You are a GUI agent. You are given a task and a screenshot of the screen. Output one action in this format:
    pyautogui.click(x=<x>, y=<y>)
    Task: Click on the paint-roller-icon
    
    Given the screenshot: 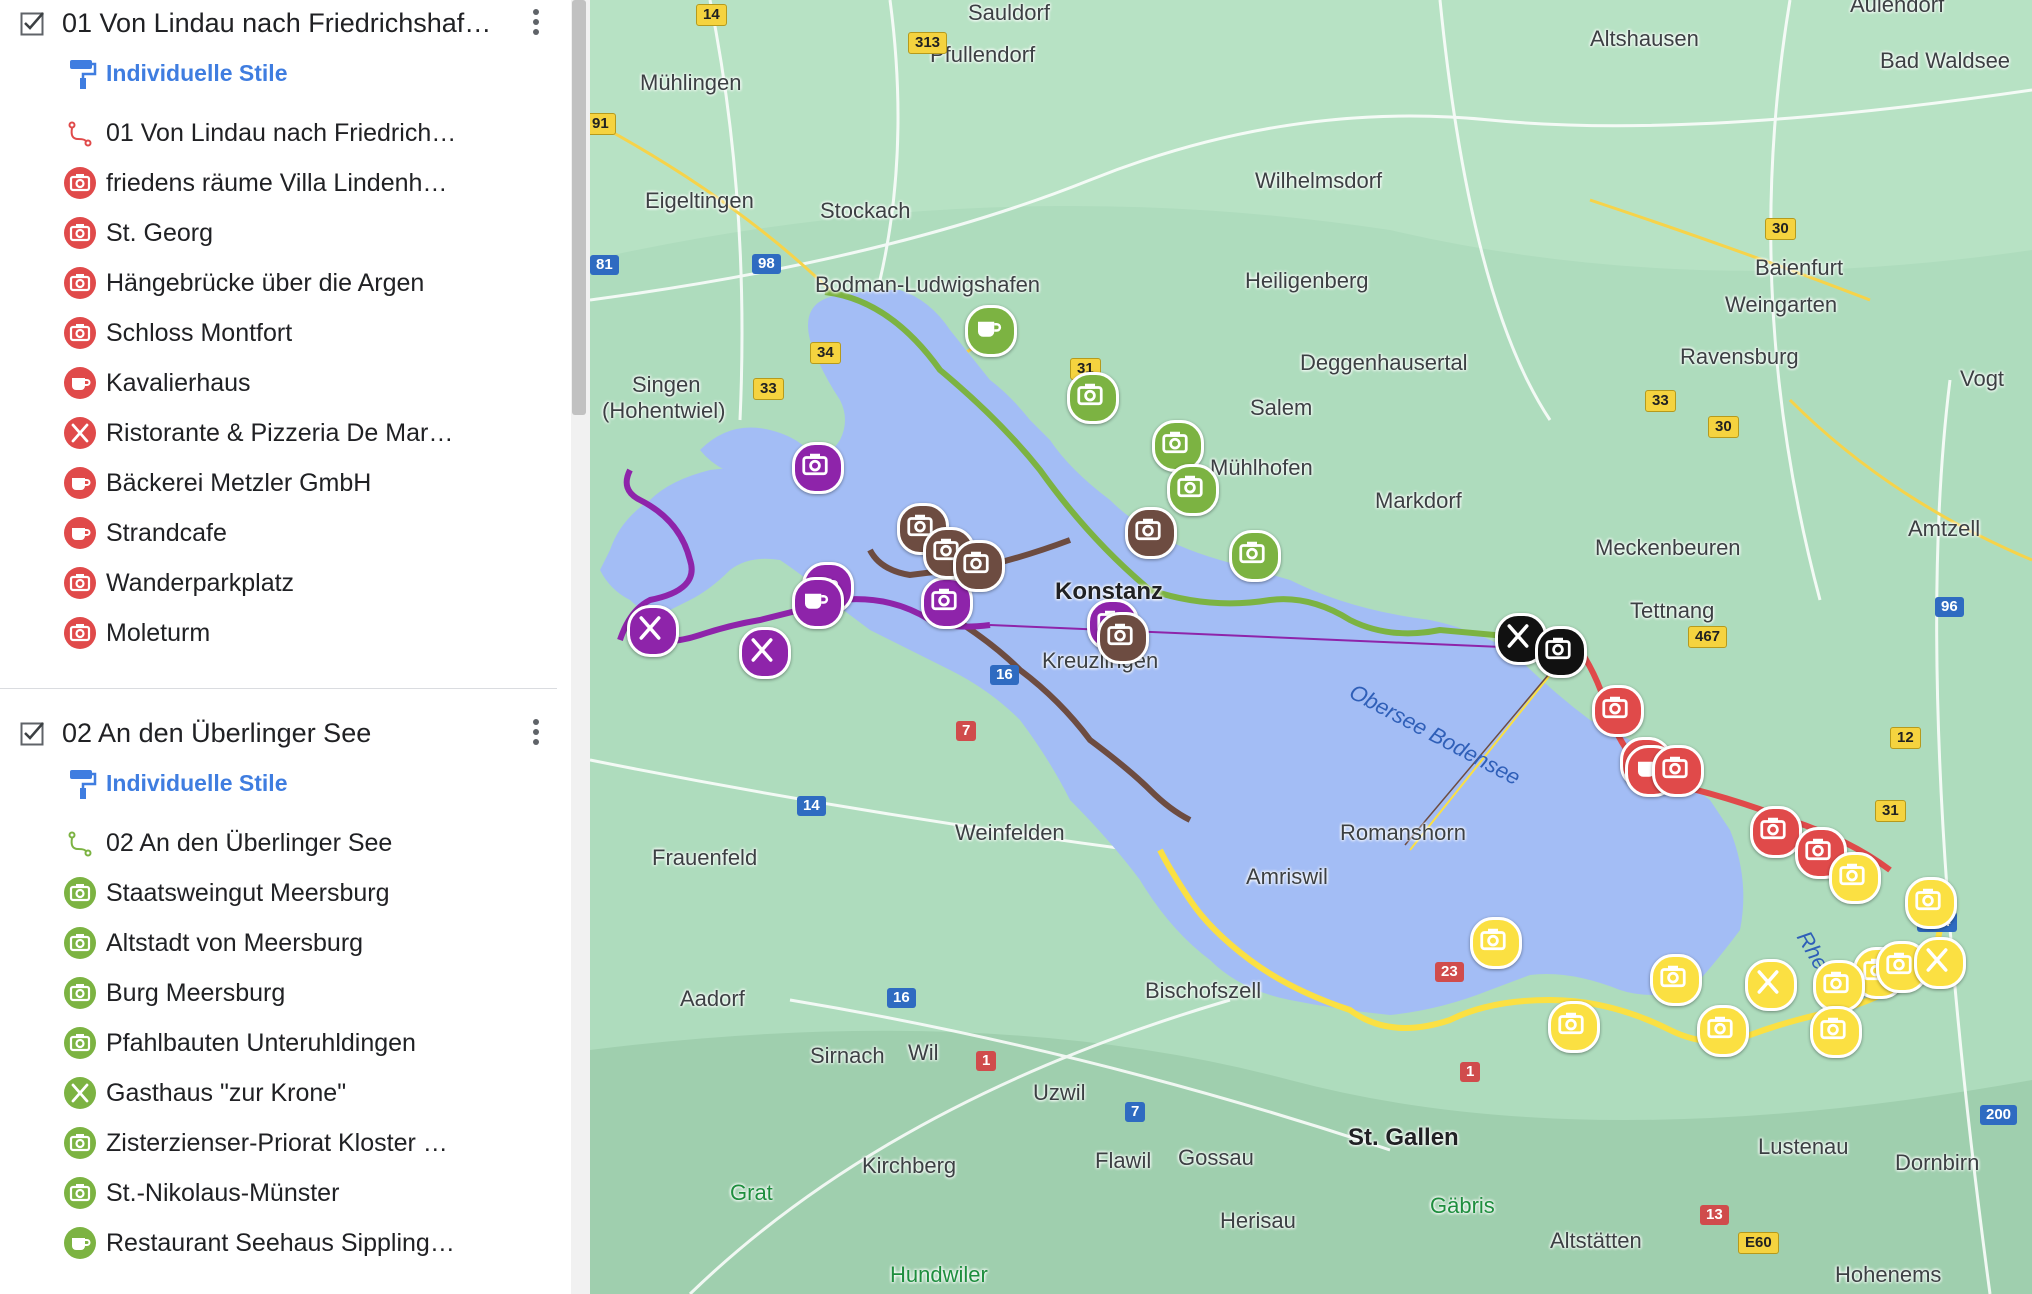 What is the action you would take?
    pyautogui.click(x=83, y=74)
    